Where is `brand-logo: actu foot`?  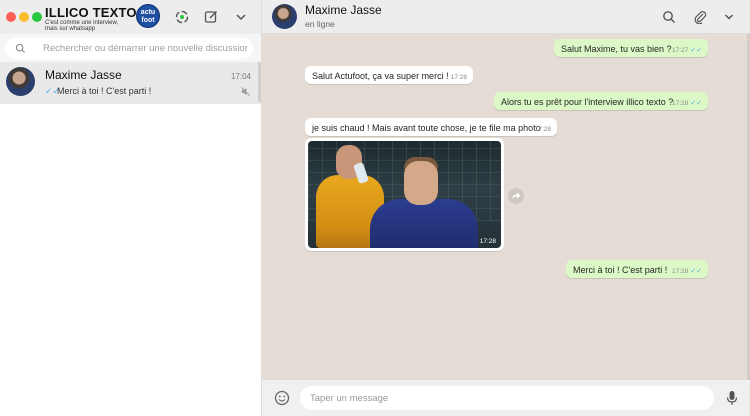
brand-logo: actu foot is located at coordinates (148, 16).